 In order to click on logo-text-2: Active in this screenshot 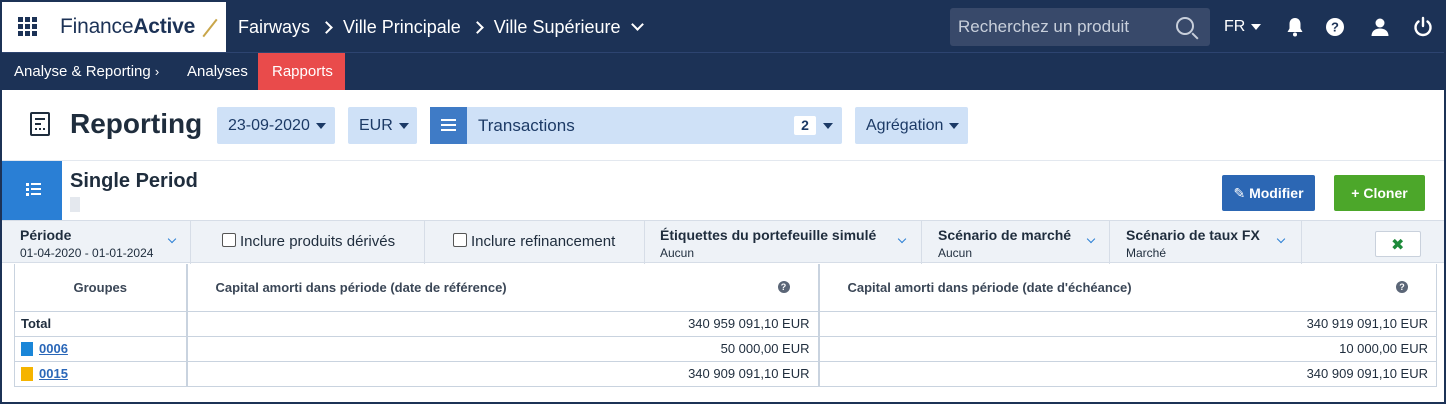, I will do `click(164, 26)`.